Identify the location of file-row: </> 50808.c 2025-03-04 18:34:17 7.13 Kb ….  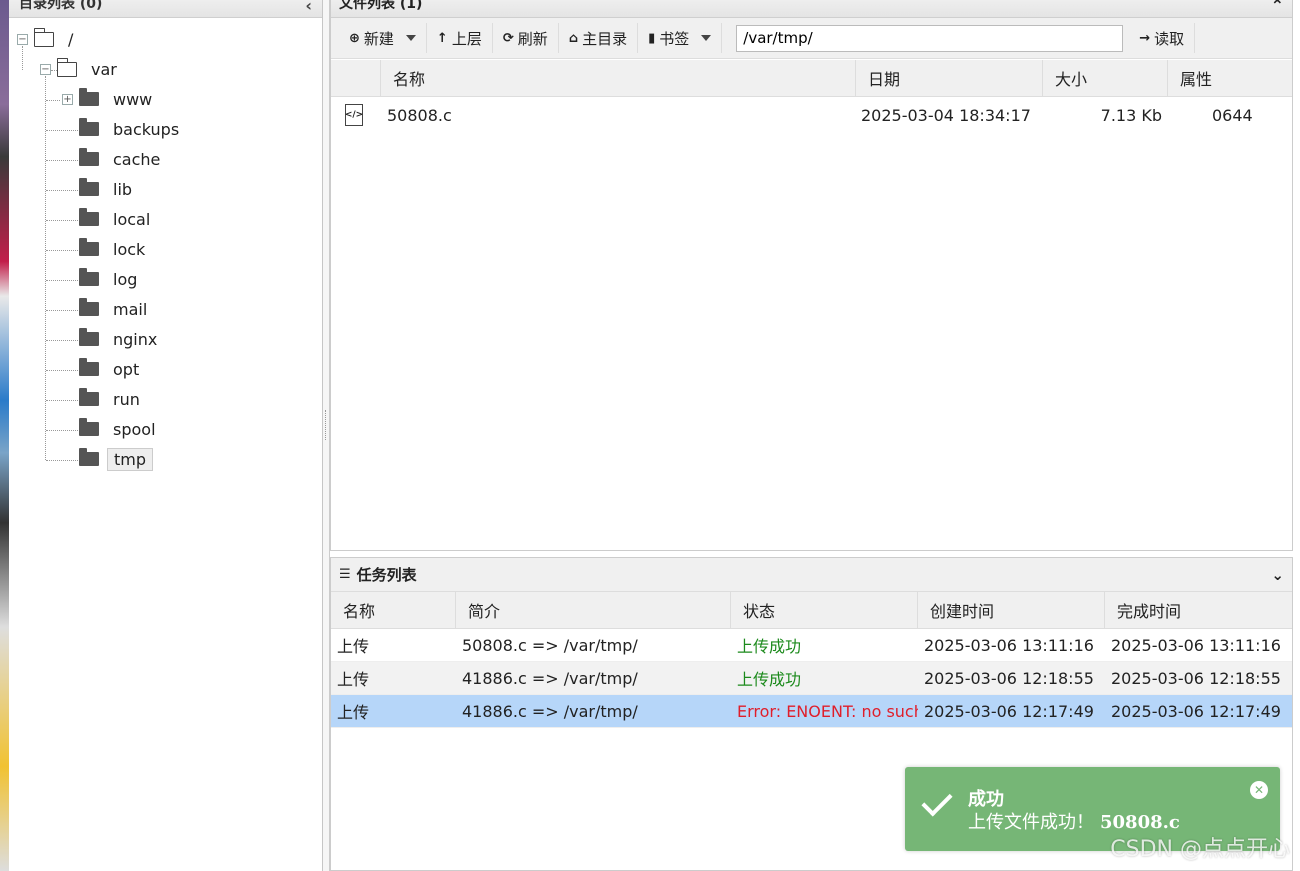
(811, 115).